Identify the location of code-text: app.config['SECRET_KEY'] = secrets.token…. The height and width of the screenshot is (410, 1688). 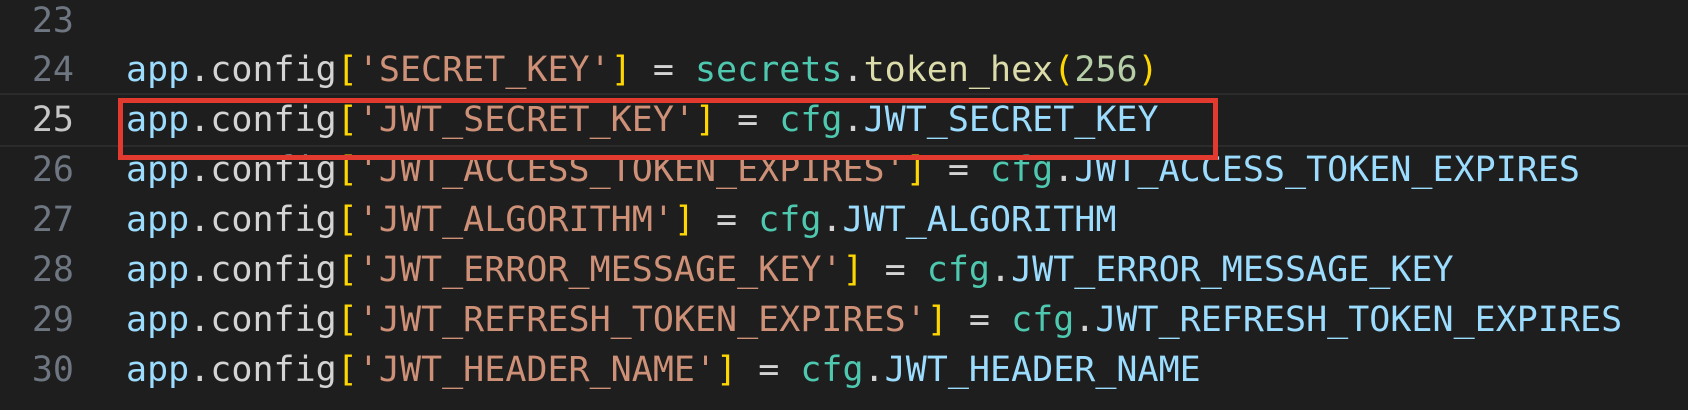
(642, 70).